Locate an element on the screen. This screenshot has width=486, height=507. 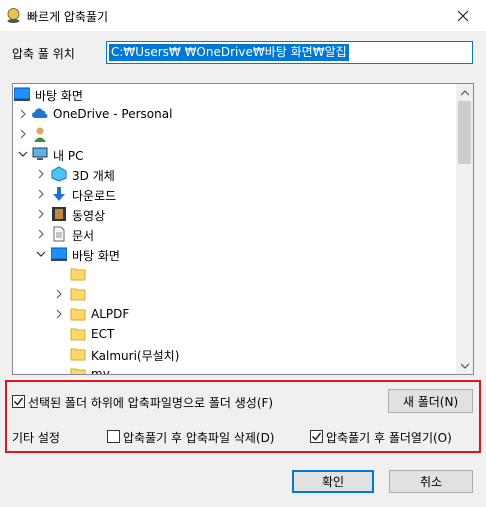
path-input: C:₩Users₩ ₩OneDrive₩바탕 화면₩알집 is located at coordinates (289, 52).